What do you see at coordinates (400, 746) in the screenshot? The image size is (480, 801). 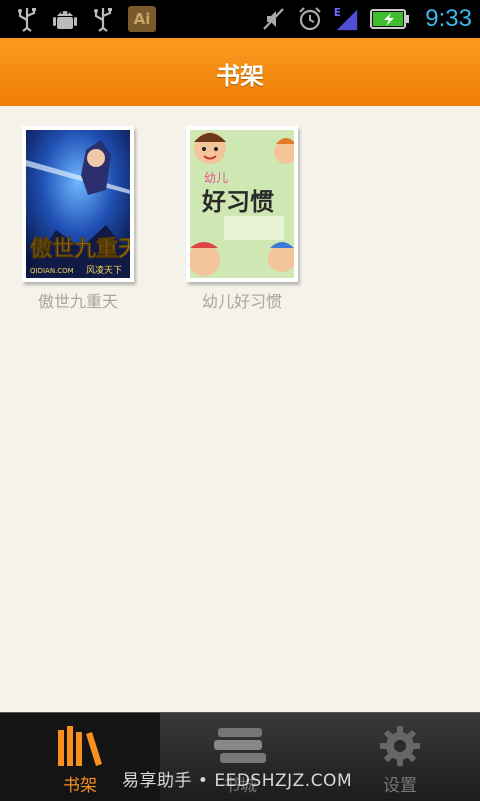 I see `gear-icon` at bounding box center [400, 746].